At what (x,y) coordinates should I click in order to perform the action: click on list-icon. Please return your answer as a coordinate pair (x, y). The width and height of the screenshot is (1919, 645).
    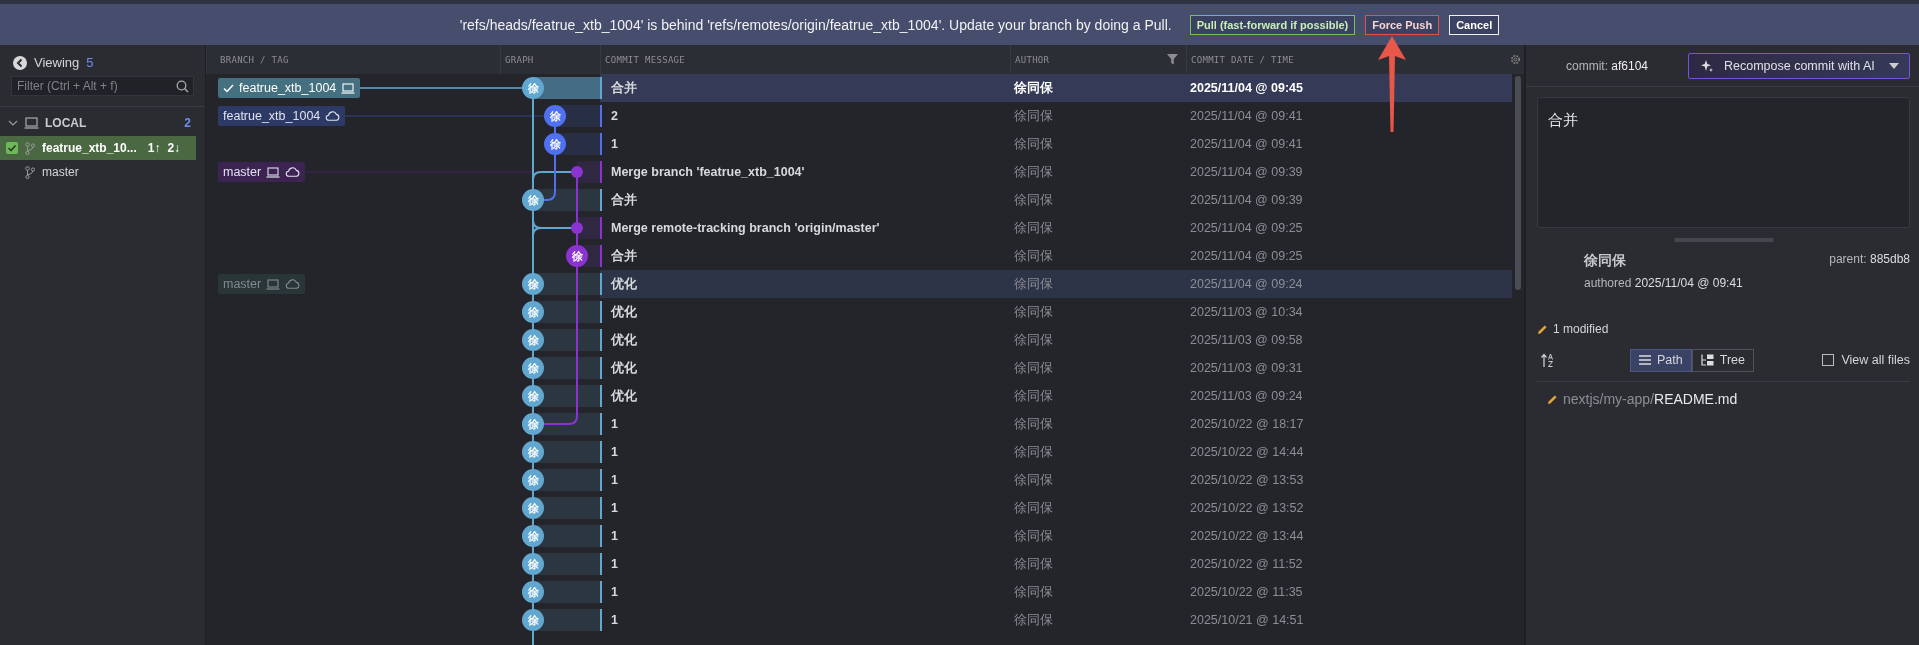
    Looking at the image, I should click on (1645, 360).